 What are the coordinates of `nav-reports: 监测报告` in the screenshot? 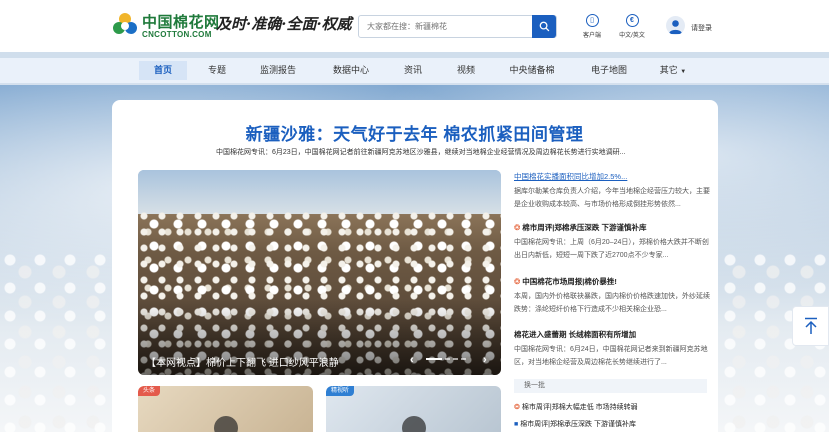 It's located at (278, 70).